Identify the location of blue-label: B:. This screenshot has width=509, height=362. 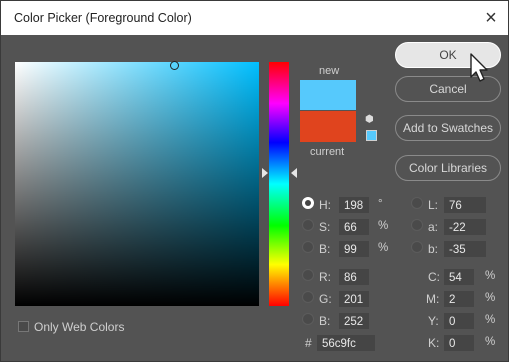
(325, 321).